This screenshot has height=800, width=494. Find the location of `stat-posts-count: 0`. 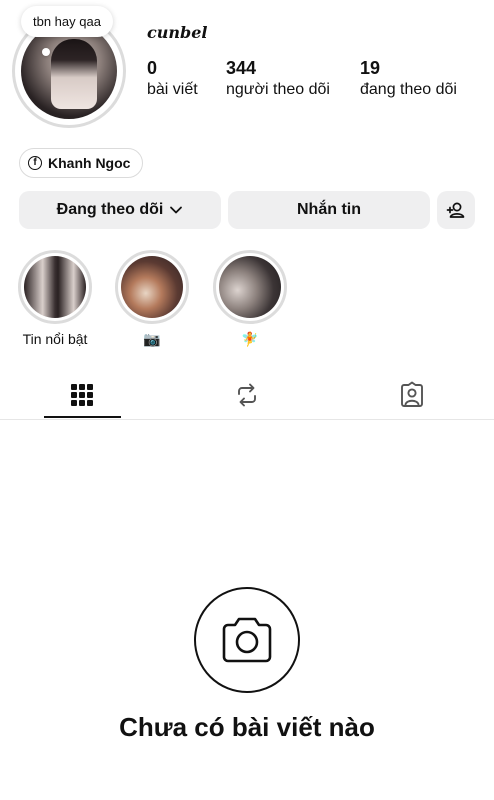

stat-posts-count: 0 is located at coordinates (152, 68).